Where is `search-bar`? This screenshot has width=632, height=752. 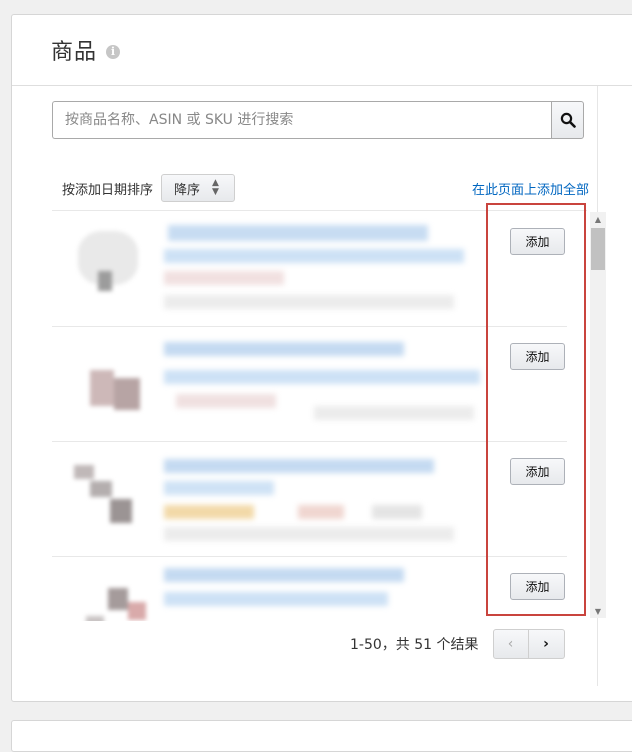 search-bar is located at coordinates (318, 120).